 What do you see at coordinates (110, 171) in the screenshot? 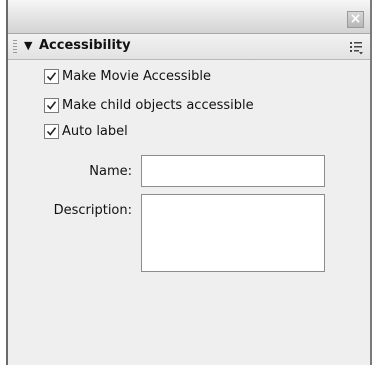
I see `name-label: Name:` at bounding box center [110, 171].